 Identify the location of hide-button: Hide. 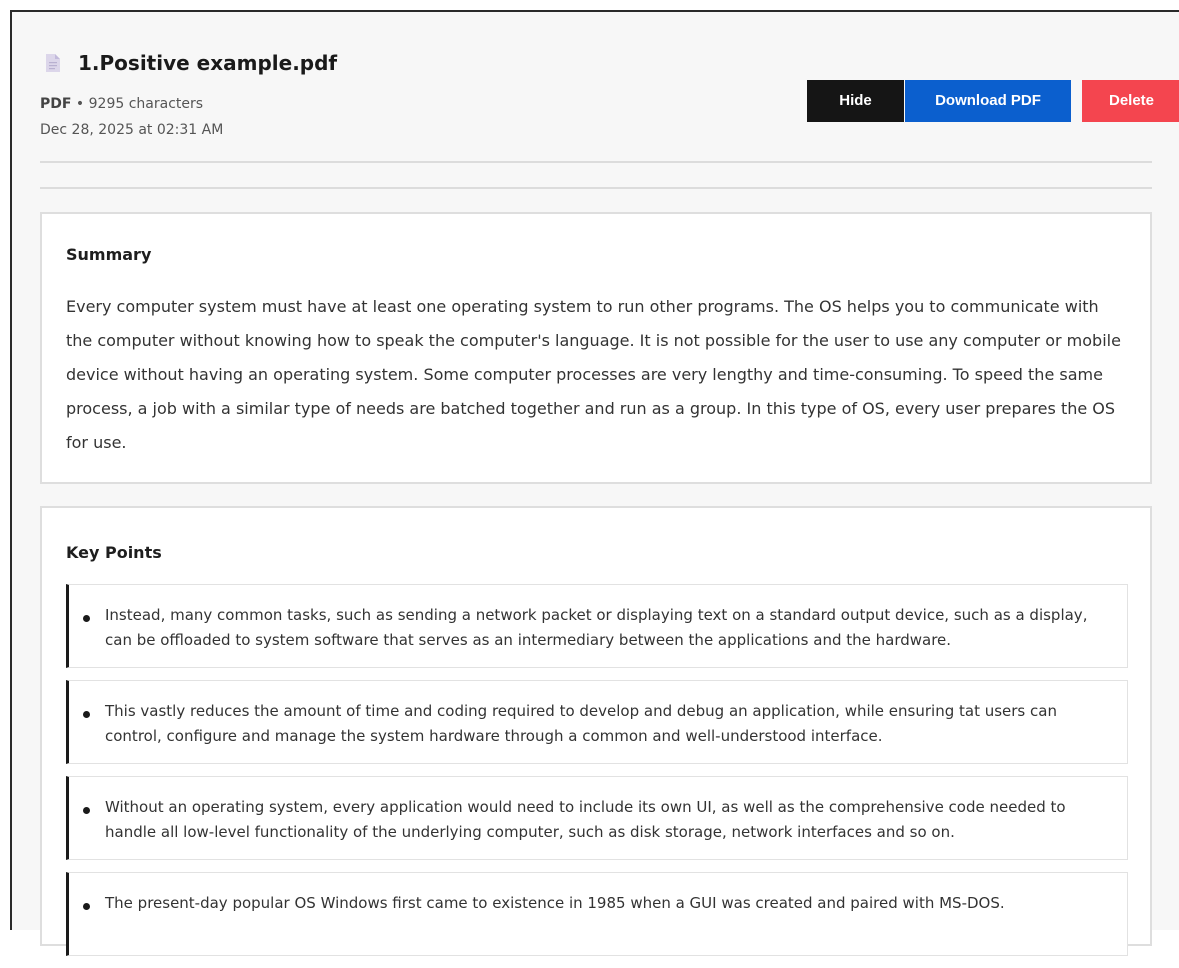
(855, 101).